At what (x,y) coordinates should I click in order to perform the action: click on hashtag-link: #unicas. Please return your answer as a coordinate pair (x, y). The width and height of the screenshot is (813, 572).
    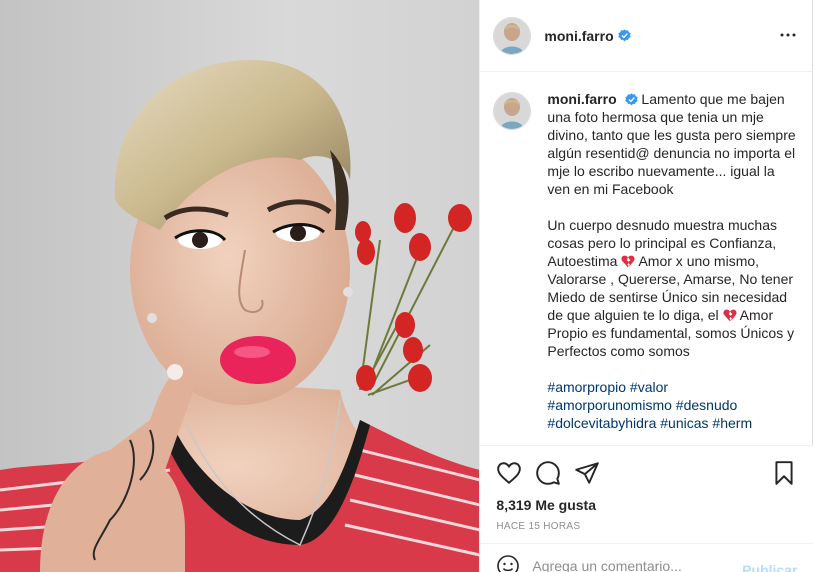
    Looking at the image, I should click on (684, 423).